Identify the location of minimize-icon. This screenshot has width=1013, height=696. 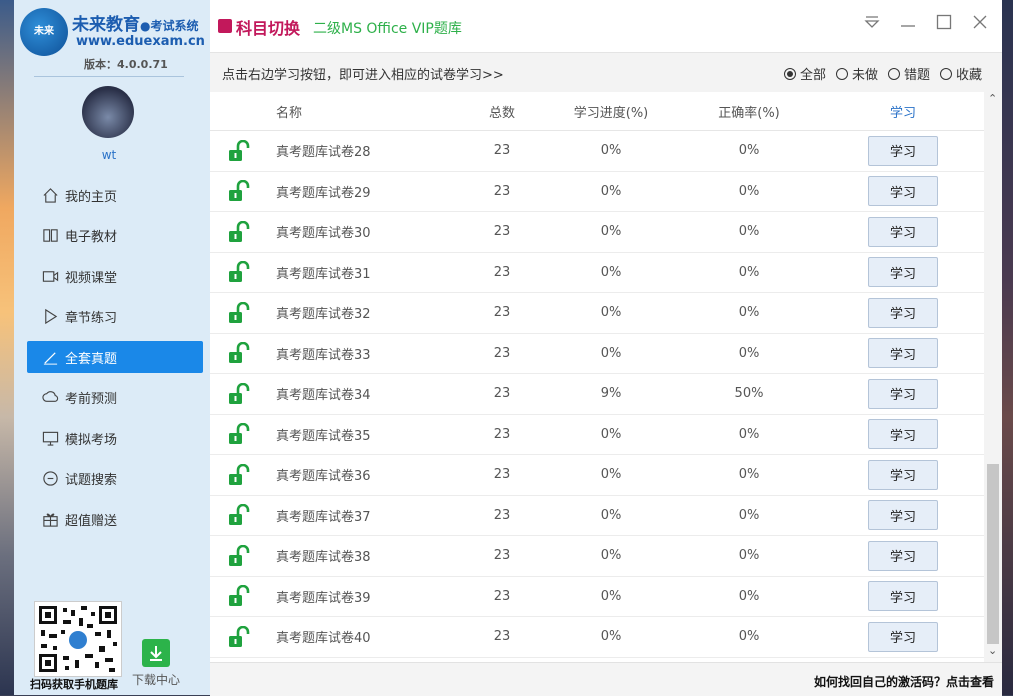
(908, 24).